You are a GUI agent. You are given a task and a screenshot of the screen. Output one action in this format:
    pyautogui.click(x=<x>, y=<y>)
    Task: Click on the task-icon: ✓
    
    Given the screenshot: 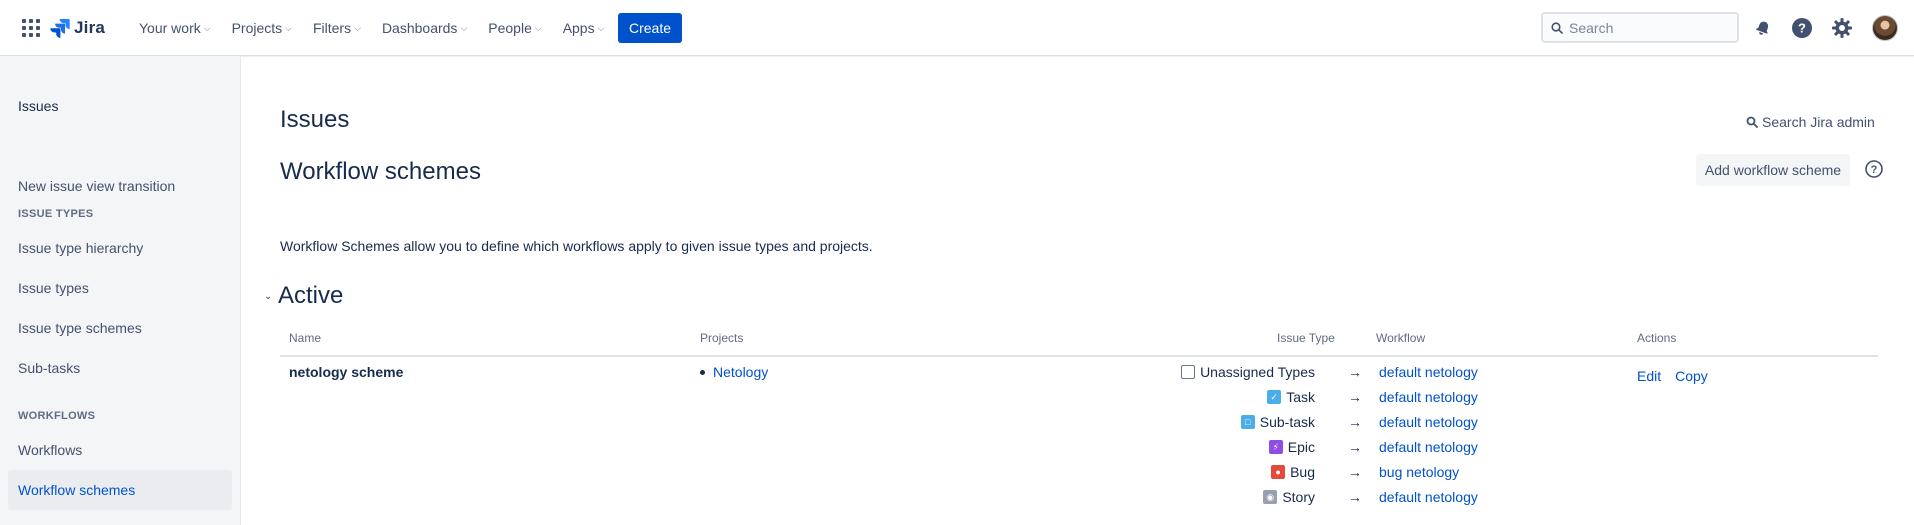 What is the action you would take?
    pyautogui.click(x=1274, y=397)
    